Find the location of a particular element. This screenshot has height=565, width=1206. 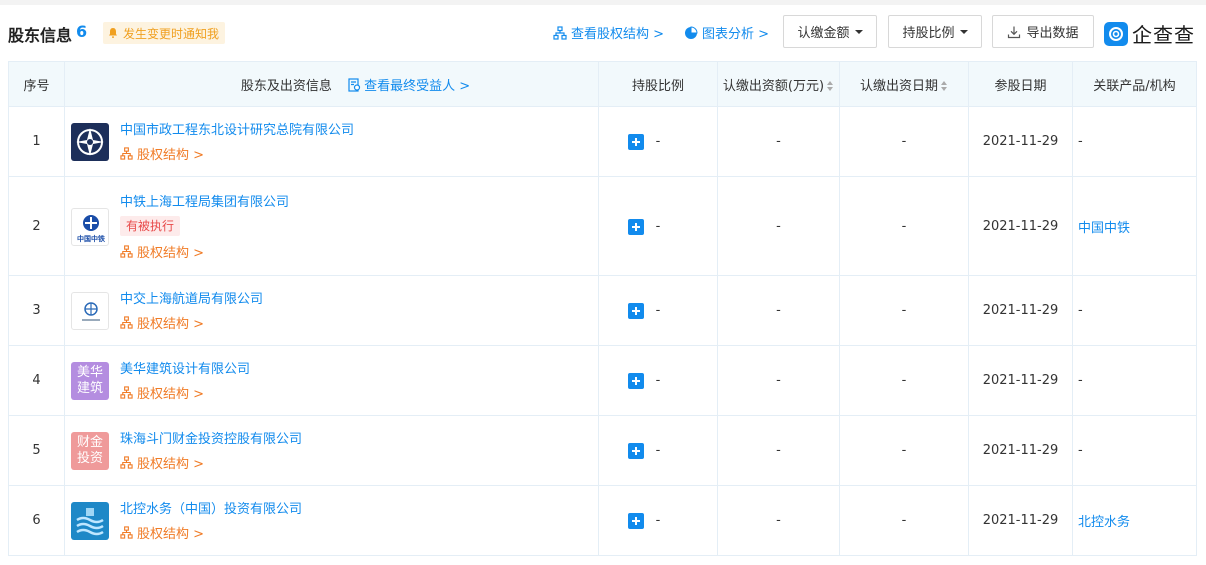

table-row: 4 美华建筑 美华建筑设计有限公司 股权结构 > - - -2021-11-29- is located at coordinates (602, 380).